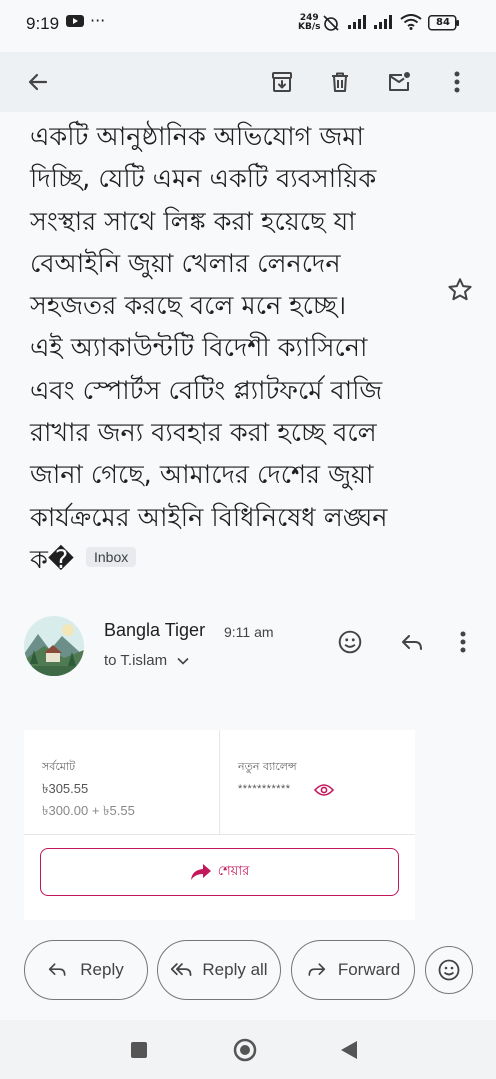 The width and height of the screenshot is (496, 1079). I want to click on network-speed: 249 KB/s, so click(309, 23).